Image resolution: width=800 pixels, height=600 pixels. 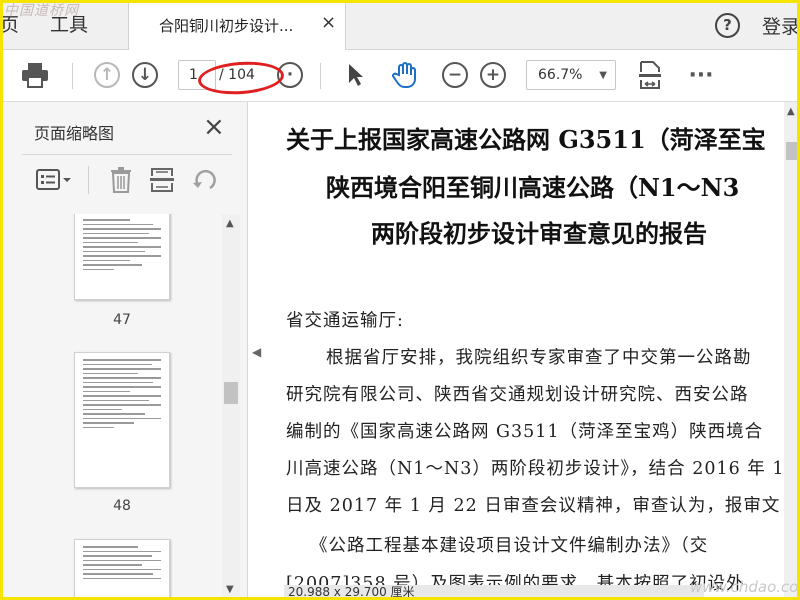 I want to click on hand-tool-button, so click(x=405, y=75).